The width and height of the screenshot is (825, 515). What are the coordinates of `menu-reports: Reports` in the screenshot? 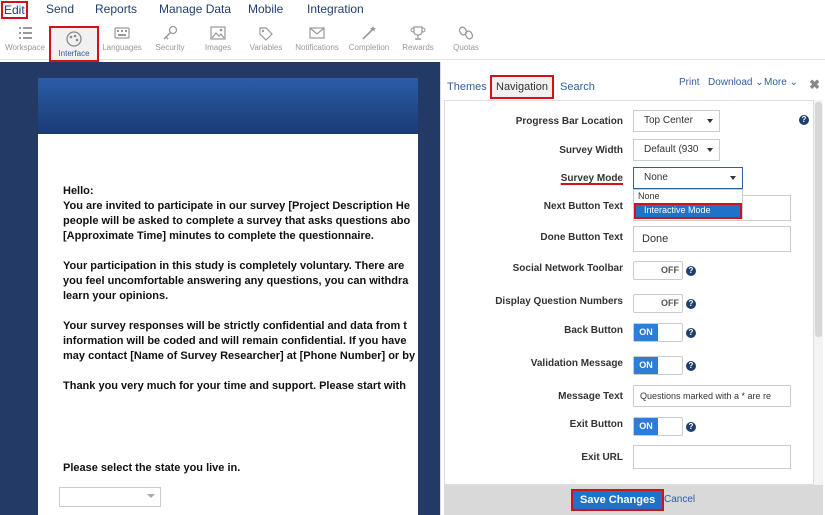 It's located at (116, 9).